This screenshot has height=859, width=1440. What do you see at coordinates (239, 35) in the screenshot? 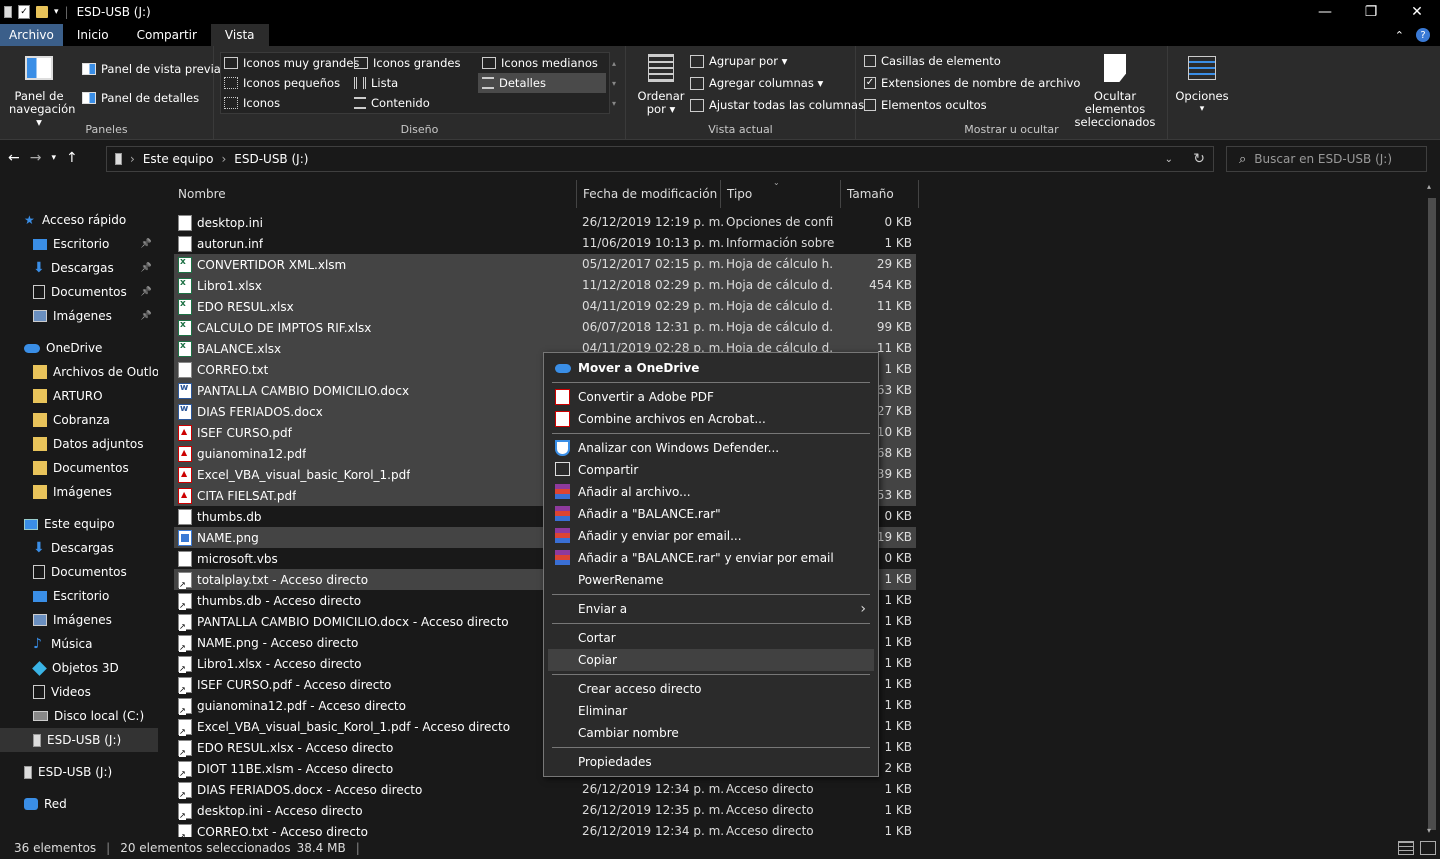
I see `tab-vista: Vista` at bounding box center [239, 35].